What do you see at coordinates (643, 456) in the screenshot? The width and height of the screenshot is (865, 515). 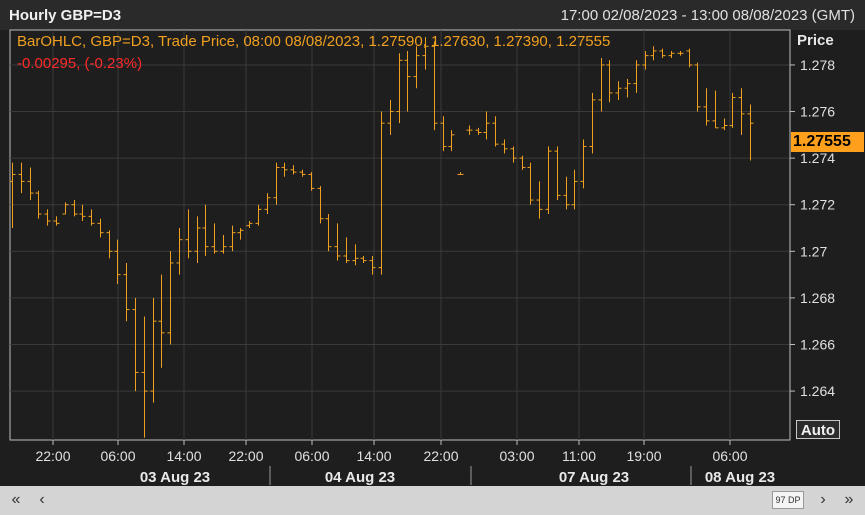 I see `x-tick-label: 19:00` at bounding box center [643, 456].